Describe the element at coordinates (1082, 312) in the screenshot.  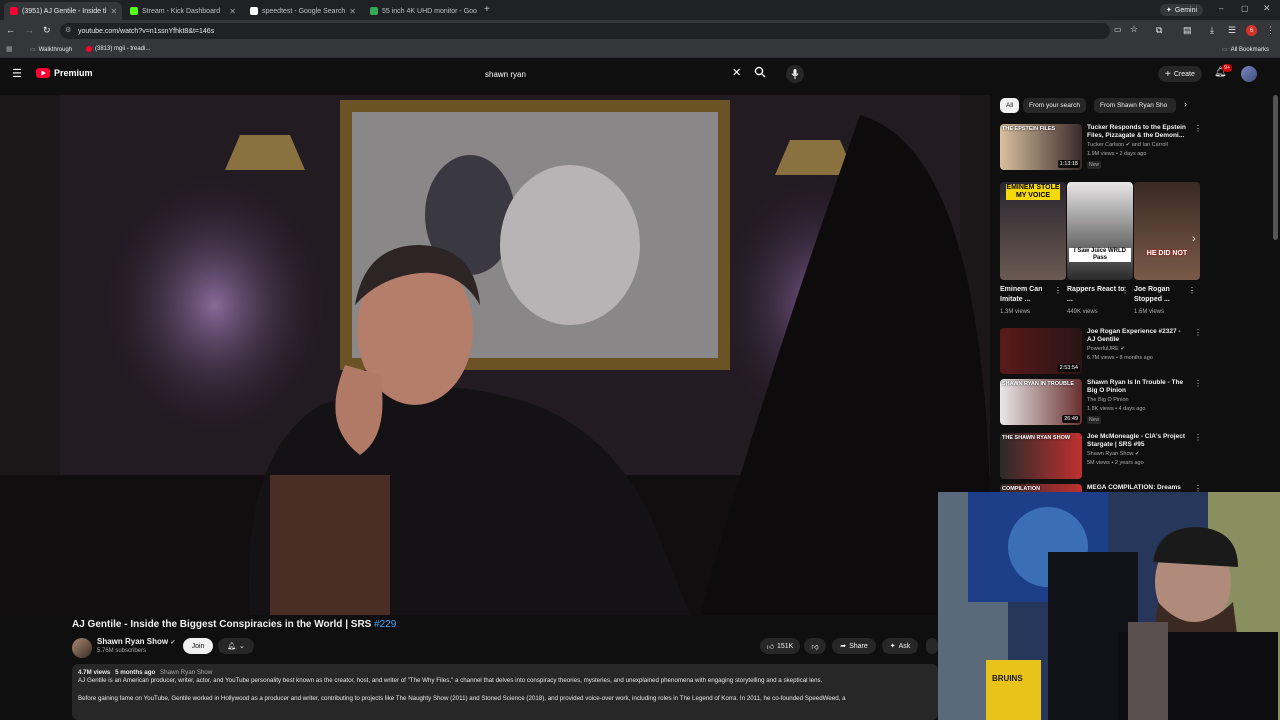
I see `short-views: 449K views` at that location.